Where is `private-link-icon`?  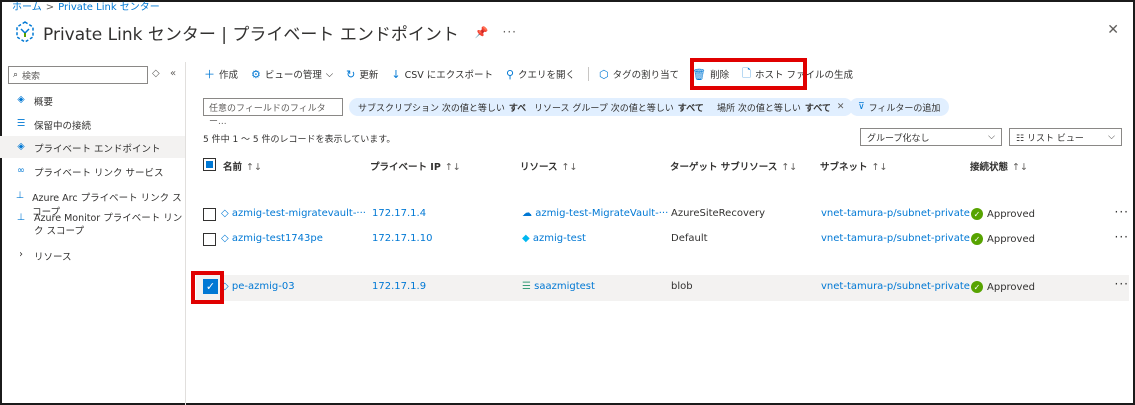 private-link-icon is located at coordinates (25, 32).